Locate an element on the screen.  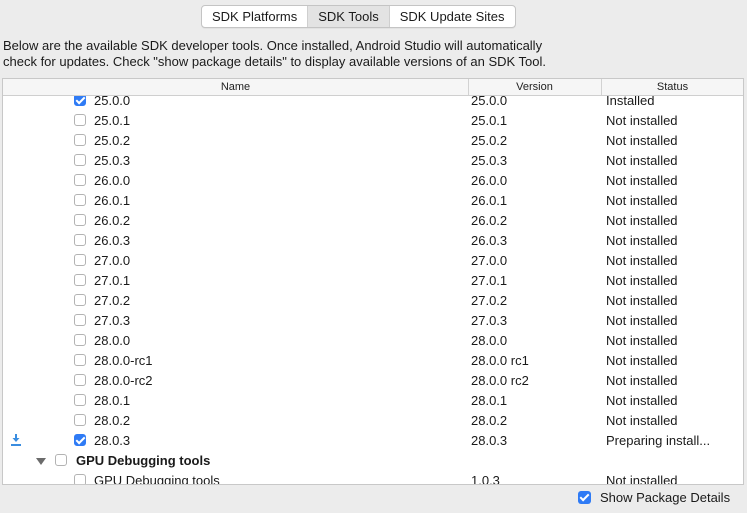
table-row: 27.0.1 27.0.1 Not installed is located at coordinates (373, 281).